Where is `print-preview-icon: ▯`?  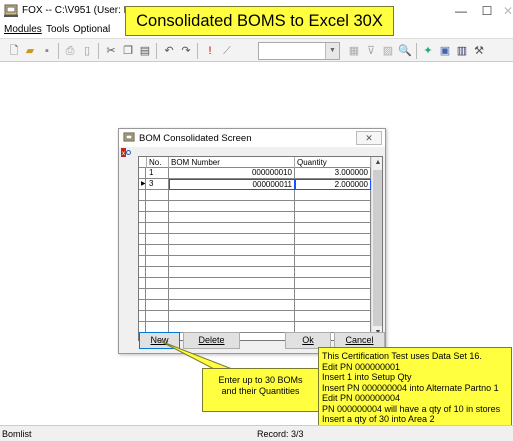
print-preview-icon: ▯ is located at coordinates (87, 51).